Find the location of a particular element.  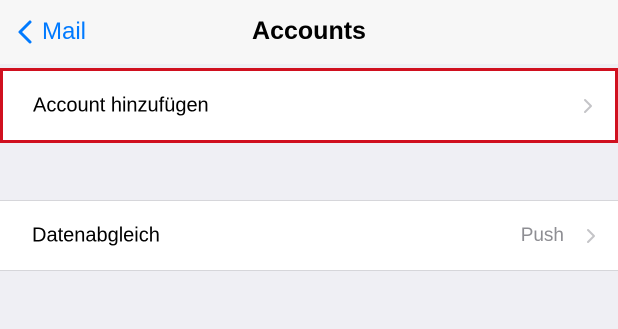

data-sync-value: Push is located at coordinates (542, 235).